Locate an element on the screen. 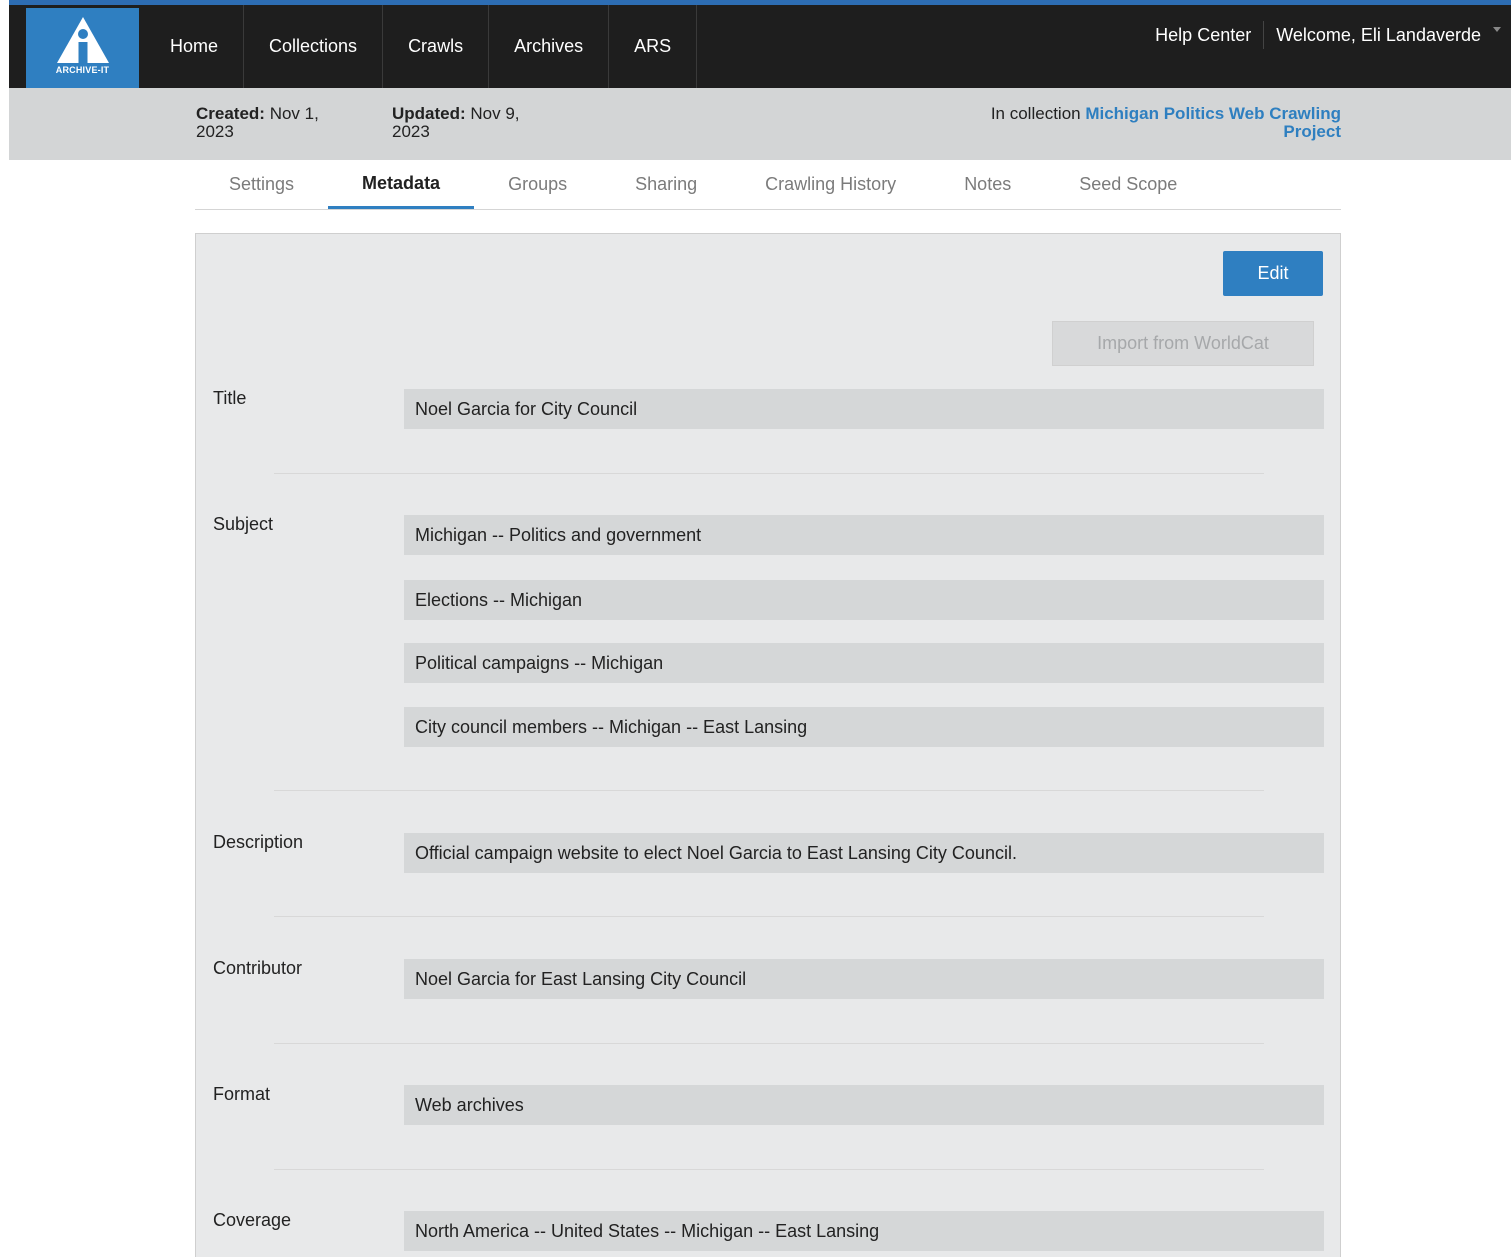  format-value: Web archives is located at coordinates (864, 1105).